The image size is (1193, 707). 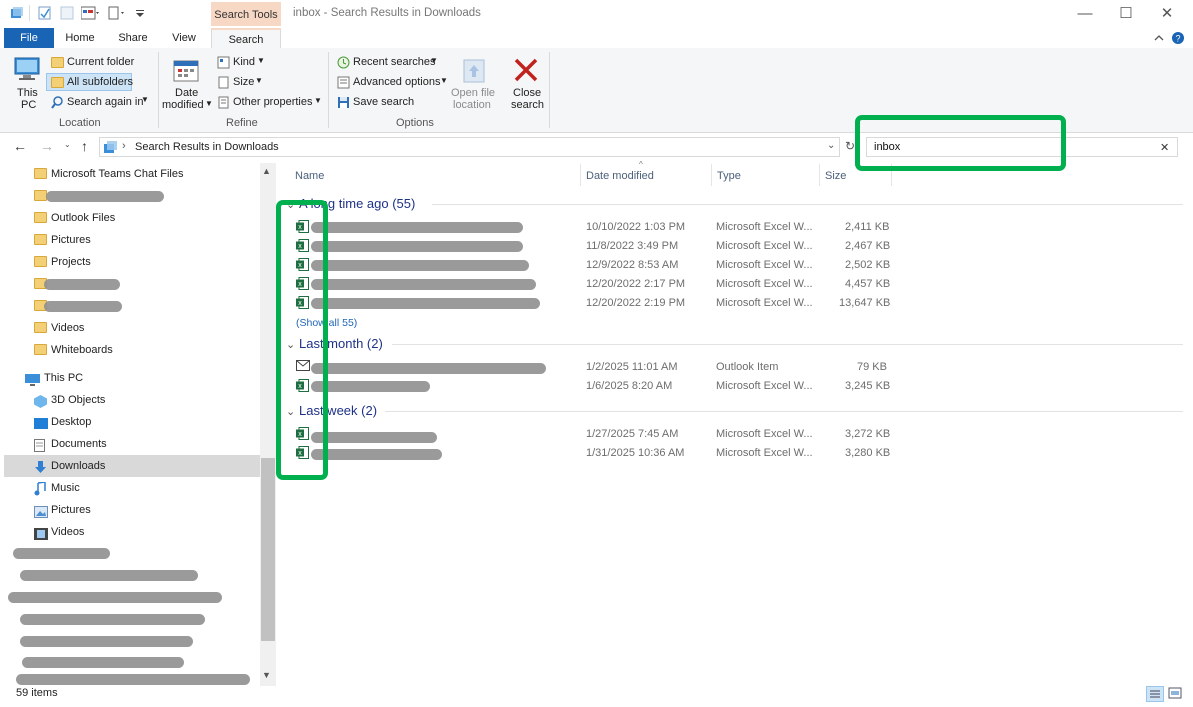 What do you see at coordinates (266, 675) in the screenshot?
I see `scroll-down-icon: ▼` at bounding box center [266, 675].